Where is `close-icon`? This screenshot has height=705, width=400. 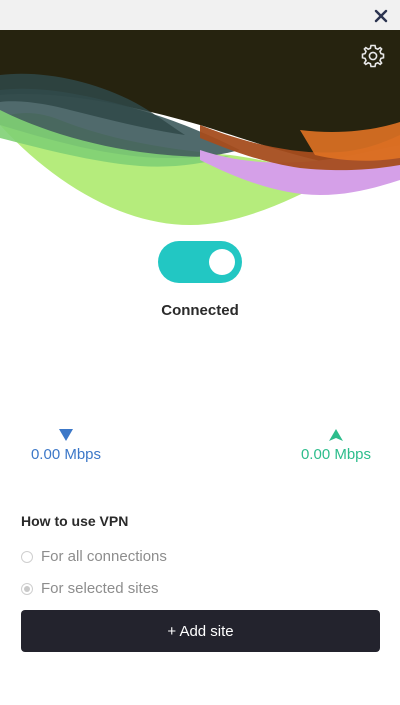
close-icon is located at coordinates (381, 16).